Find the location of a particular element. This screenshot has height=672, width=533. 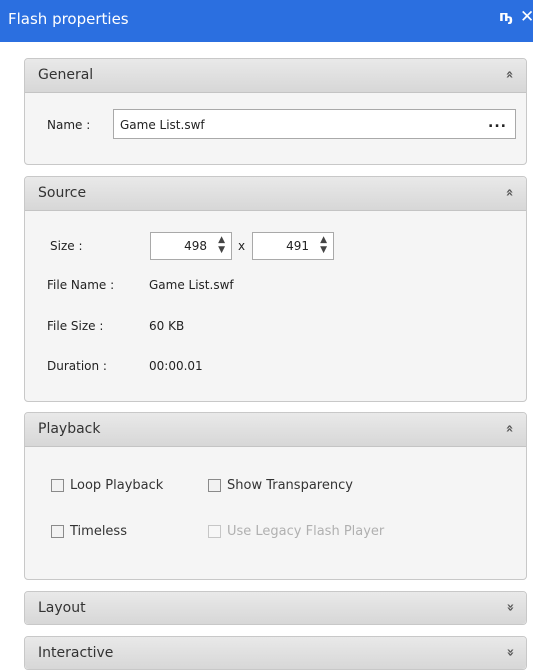

timeless-option: Timeless is located at coordinates (89, 531).